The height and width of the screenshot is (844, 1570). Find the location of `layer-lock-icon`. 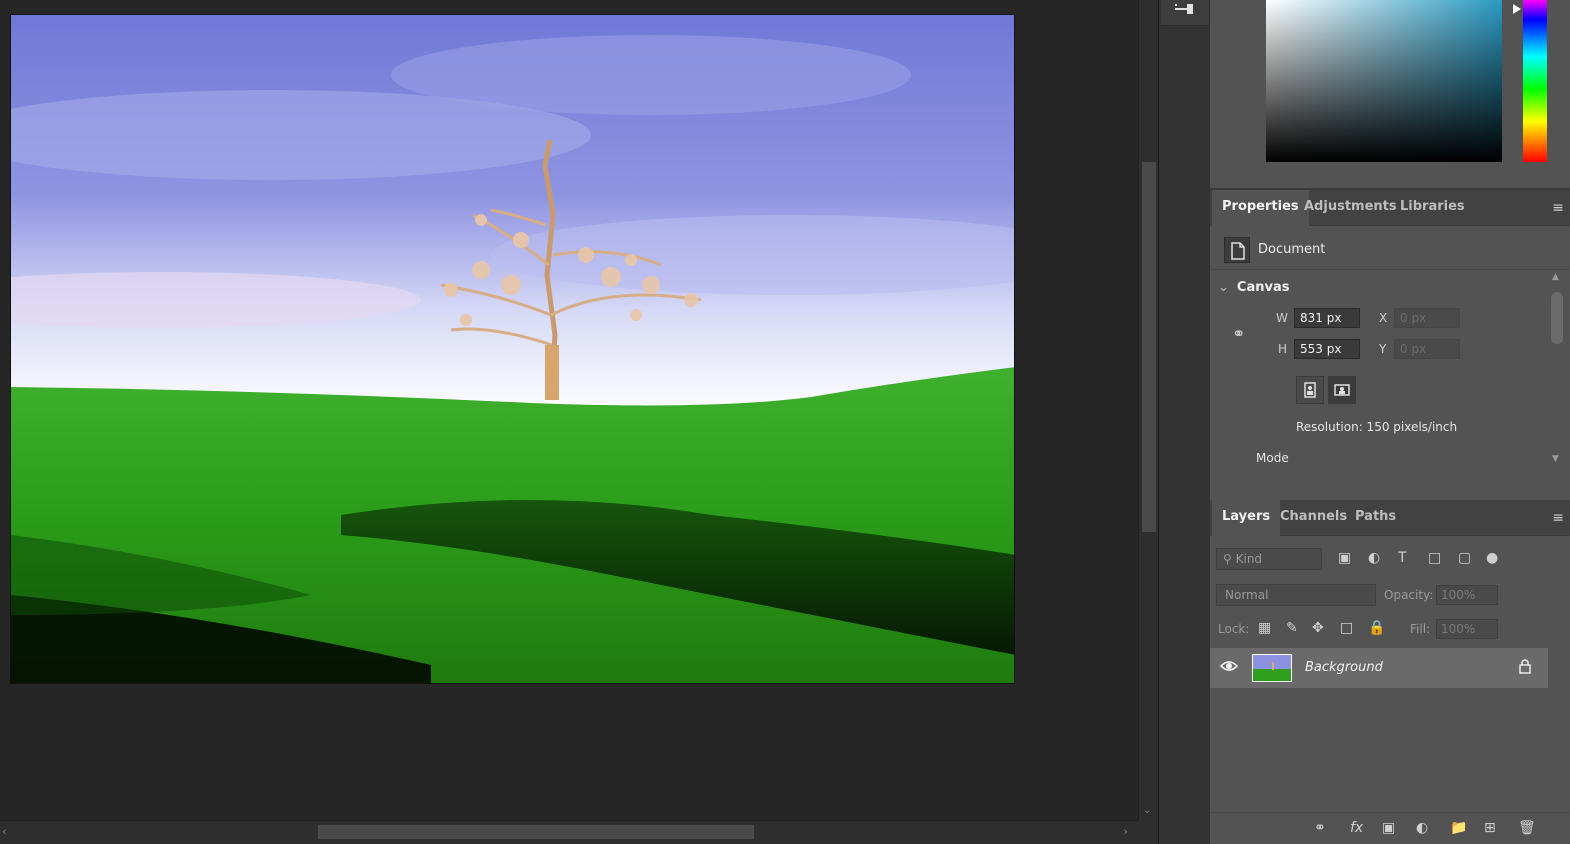

layer-lock-icon is located at coordinates (1525, 666).